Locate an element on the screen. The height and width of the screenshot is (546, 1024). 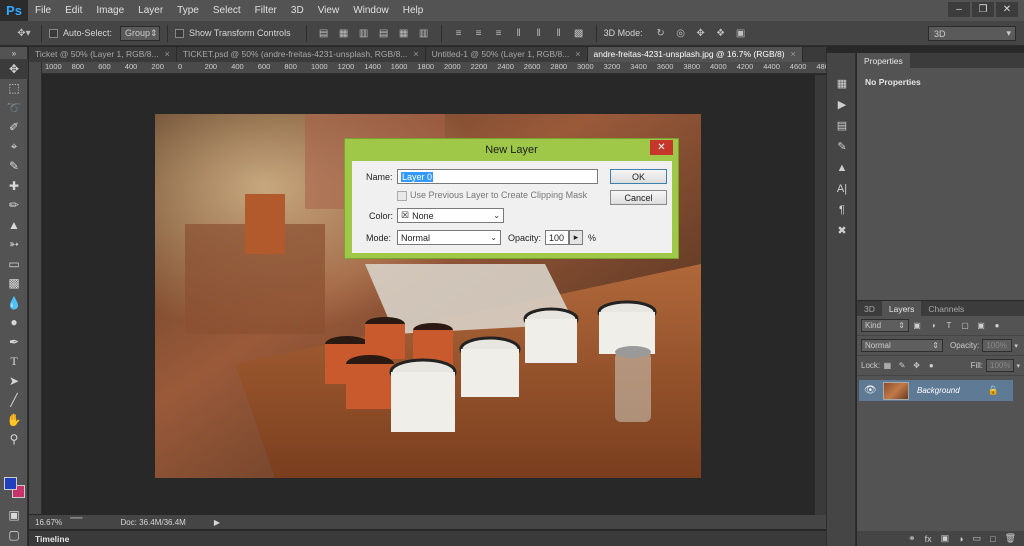
timeline-panel-tab: Timeline is located at coordinates (427, 538).